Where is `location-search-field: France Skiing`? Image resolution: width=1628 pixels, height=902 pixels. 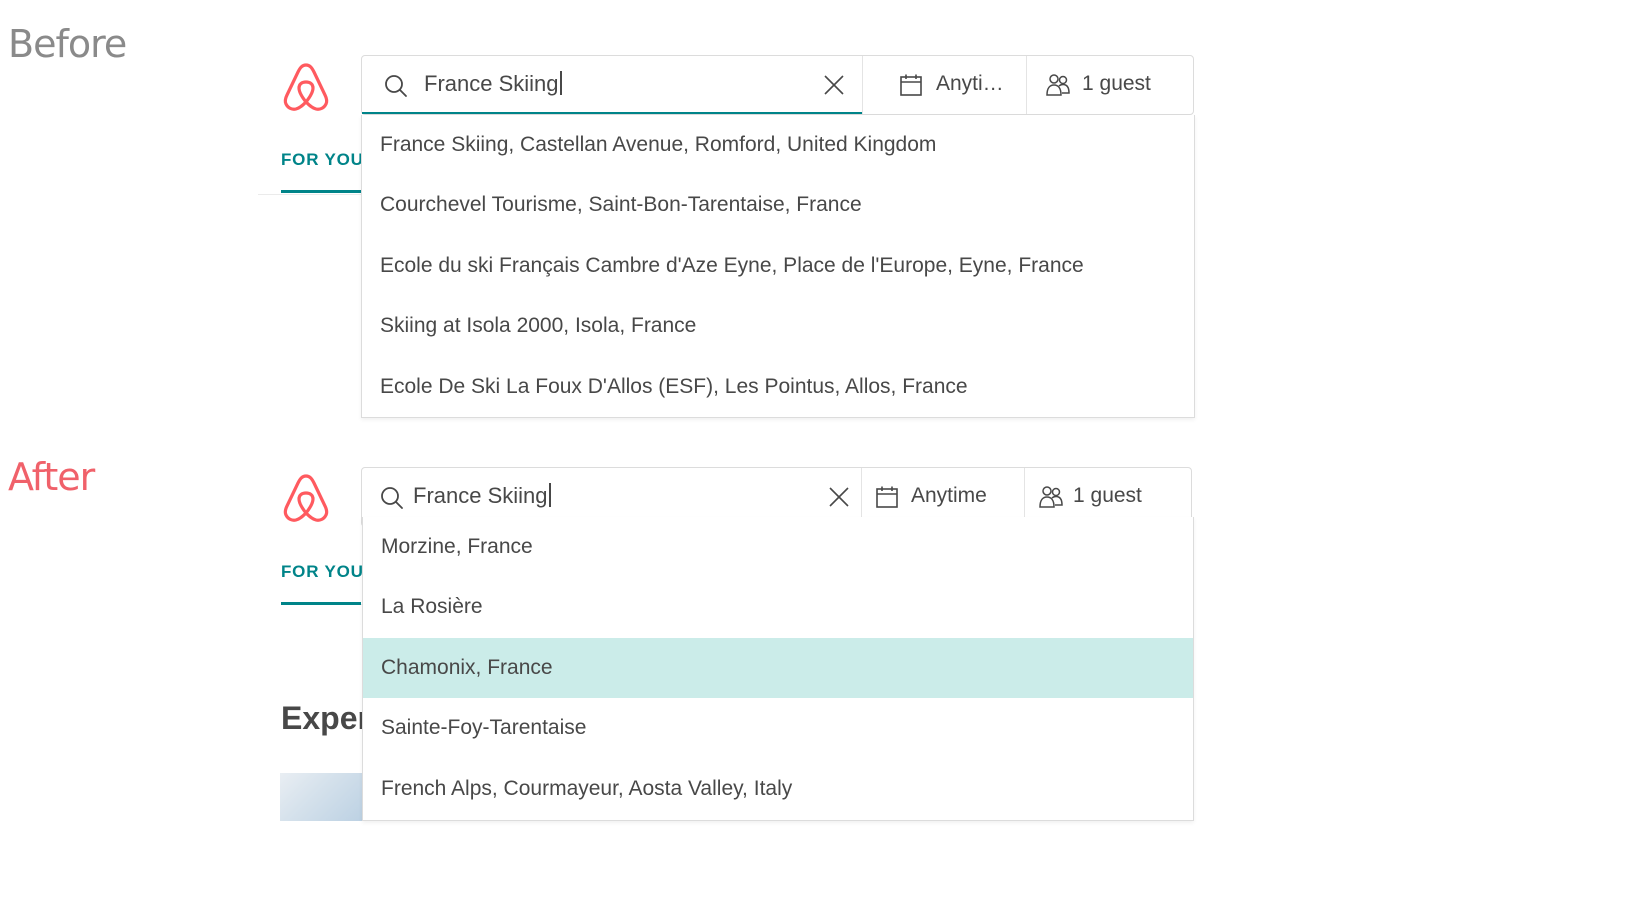 location-search-field: France Skiing is located at coordinates (612, 85).